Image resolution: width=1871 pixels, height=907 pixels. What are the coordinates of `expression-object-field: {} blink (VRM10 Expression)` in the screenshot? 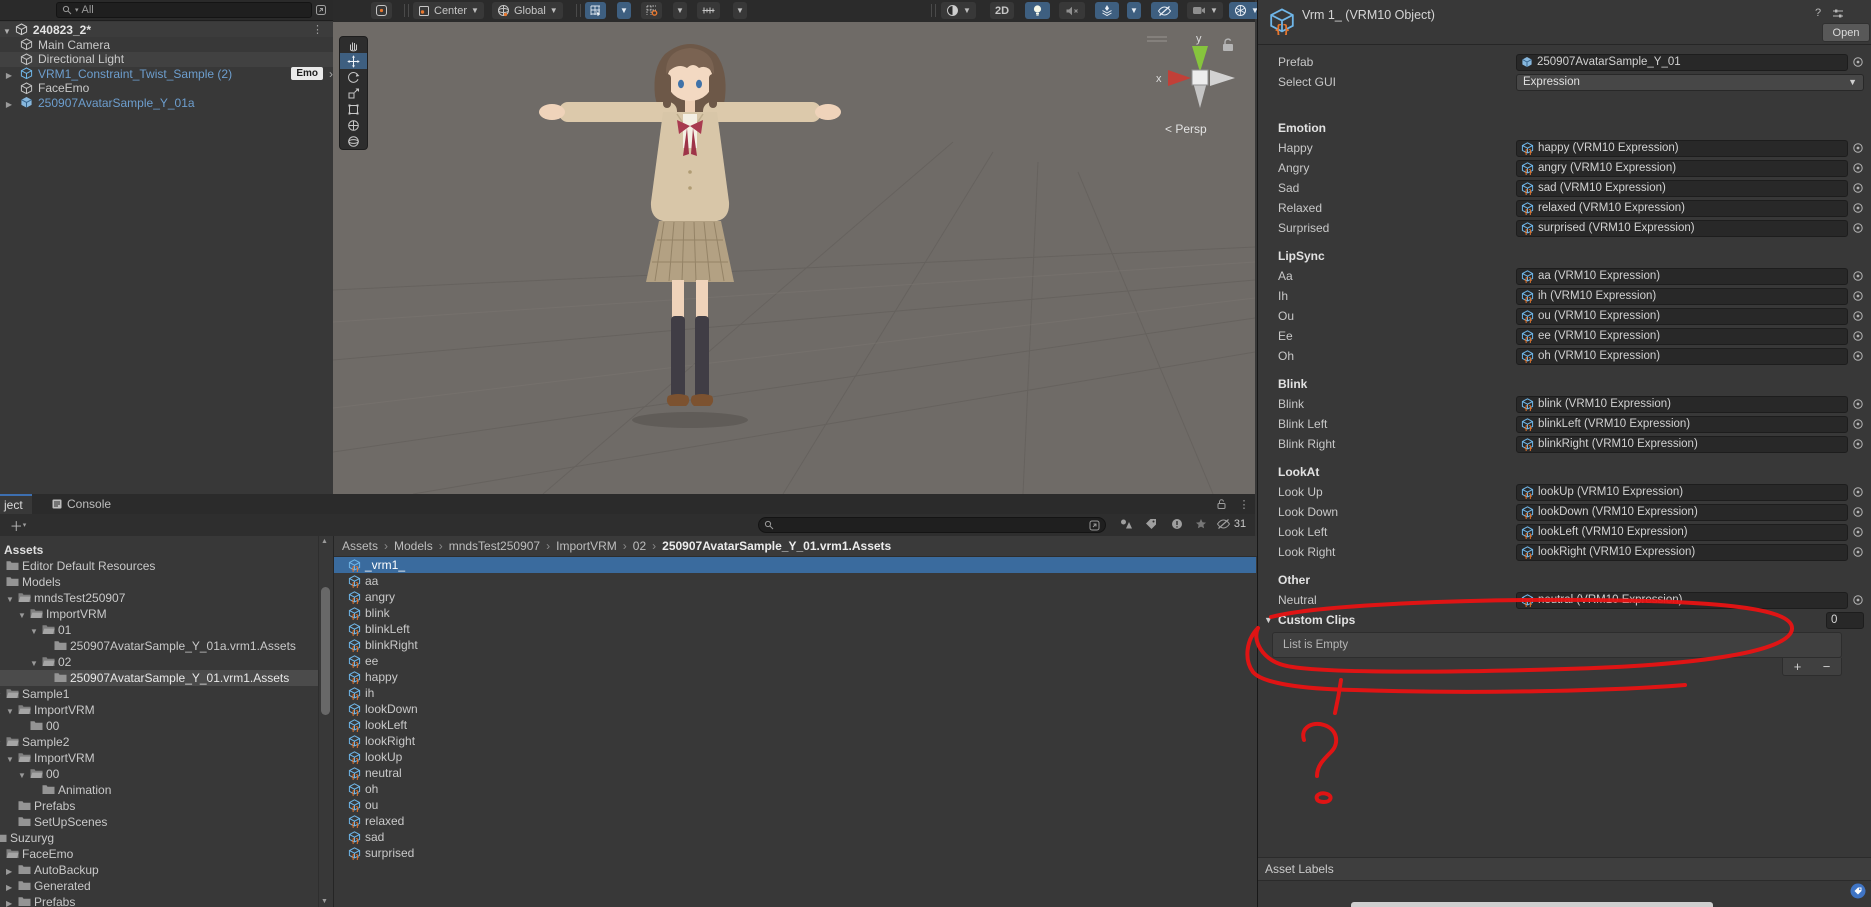 It's located at (1682, 404).